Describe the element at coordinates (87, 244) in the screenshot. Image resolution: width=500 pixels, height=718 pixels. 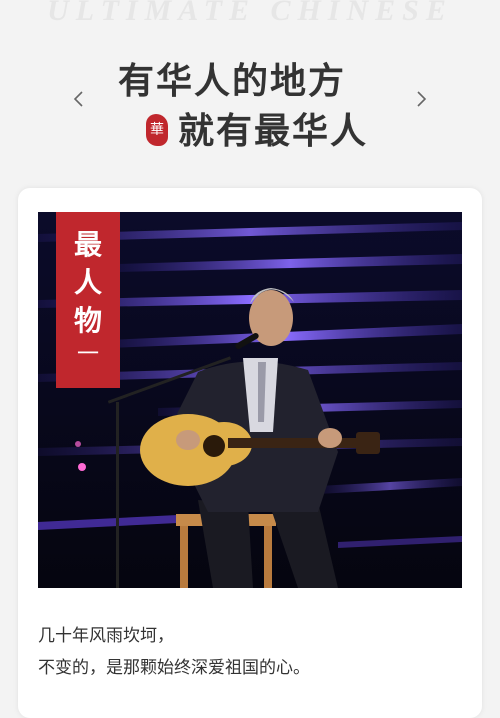
I see `tag-char: 最` at that location.